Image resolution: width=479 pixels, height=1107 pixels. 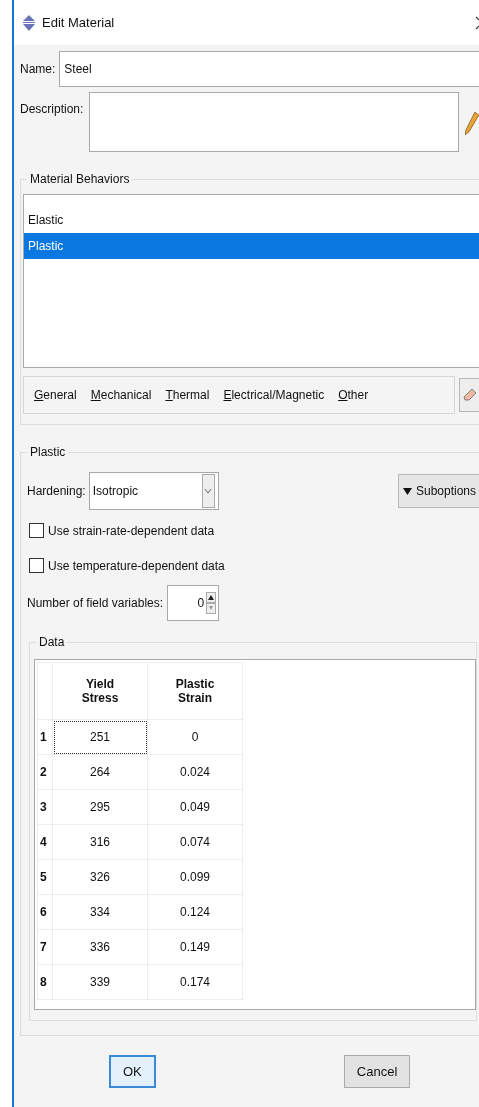 What do you see at coordinates (56, 491) in the screenshot?
I see `hardening-label: Hardening:` at bounding box center [56, 491].